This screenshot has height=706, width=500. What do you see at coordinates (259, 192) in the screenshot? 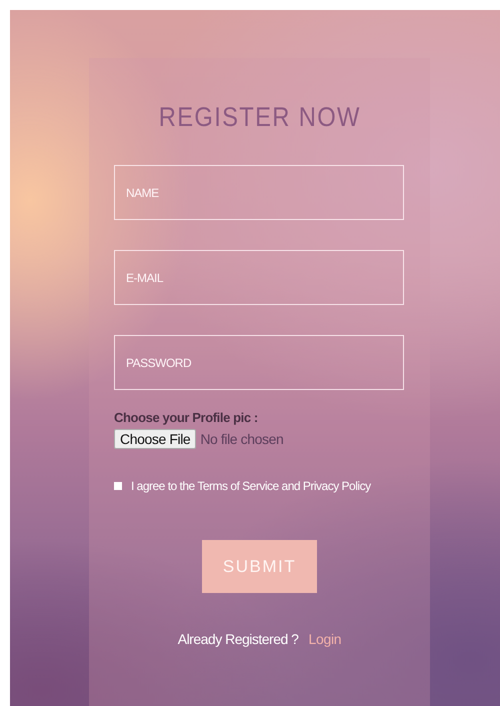
I see `input-field: NAME` at bounding box center [259, 192].